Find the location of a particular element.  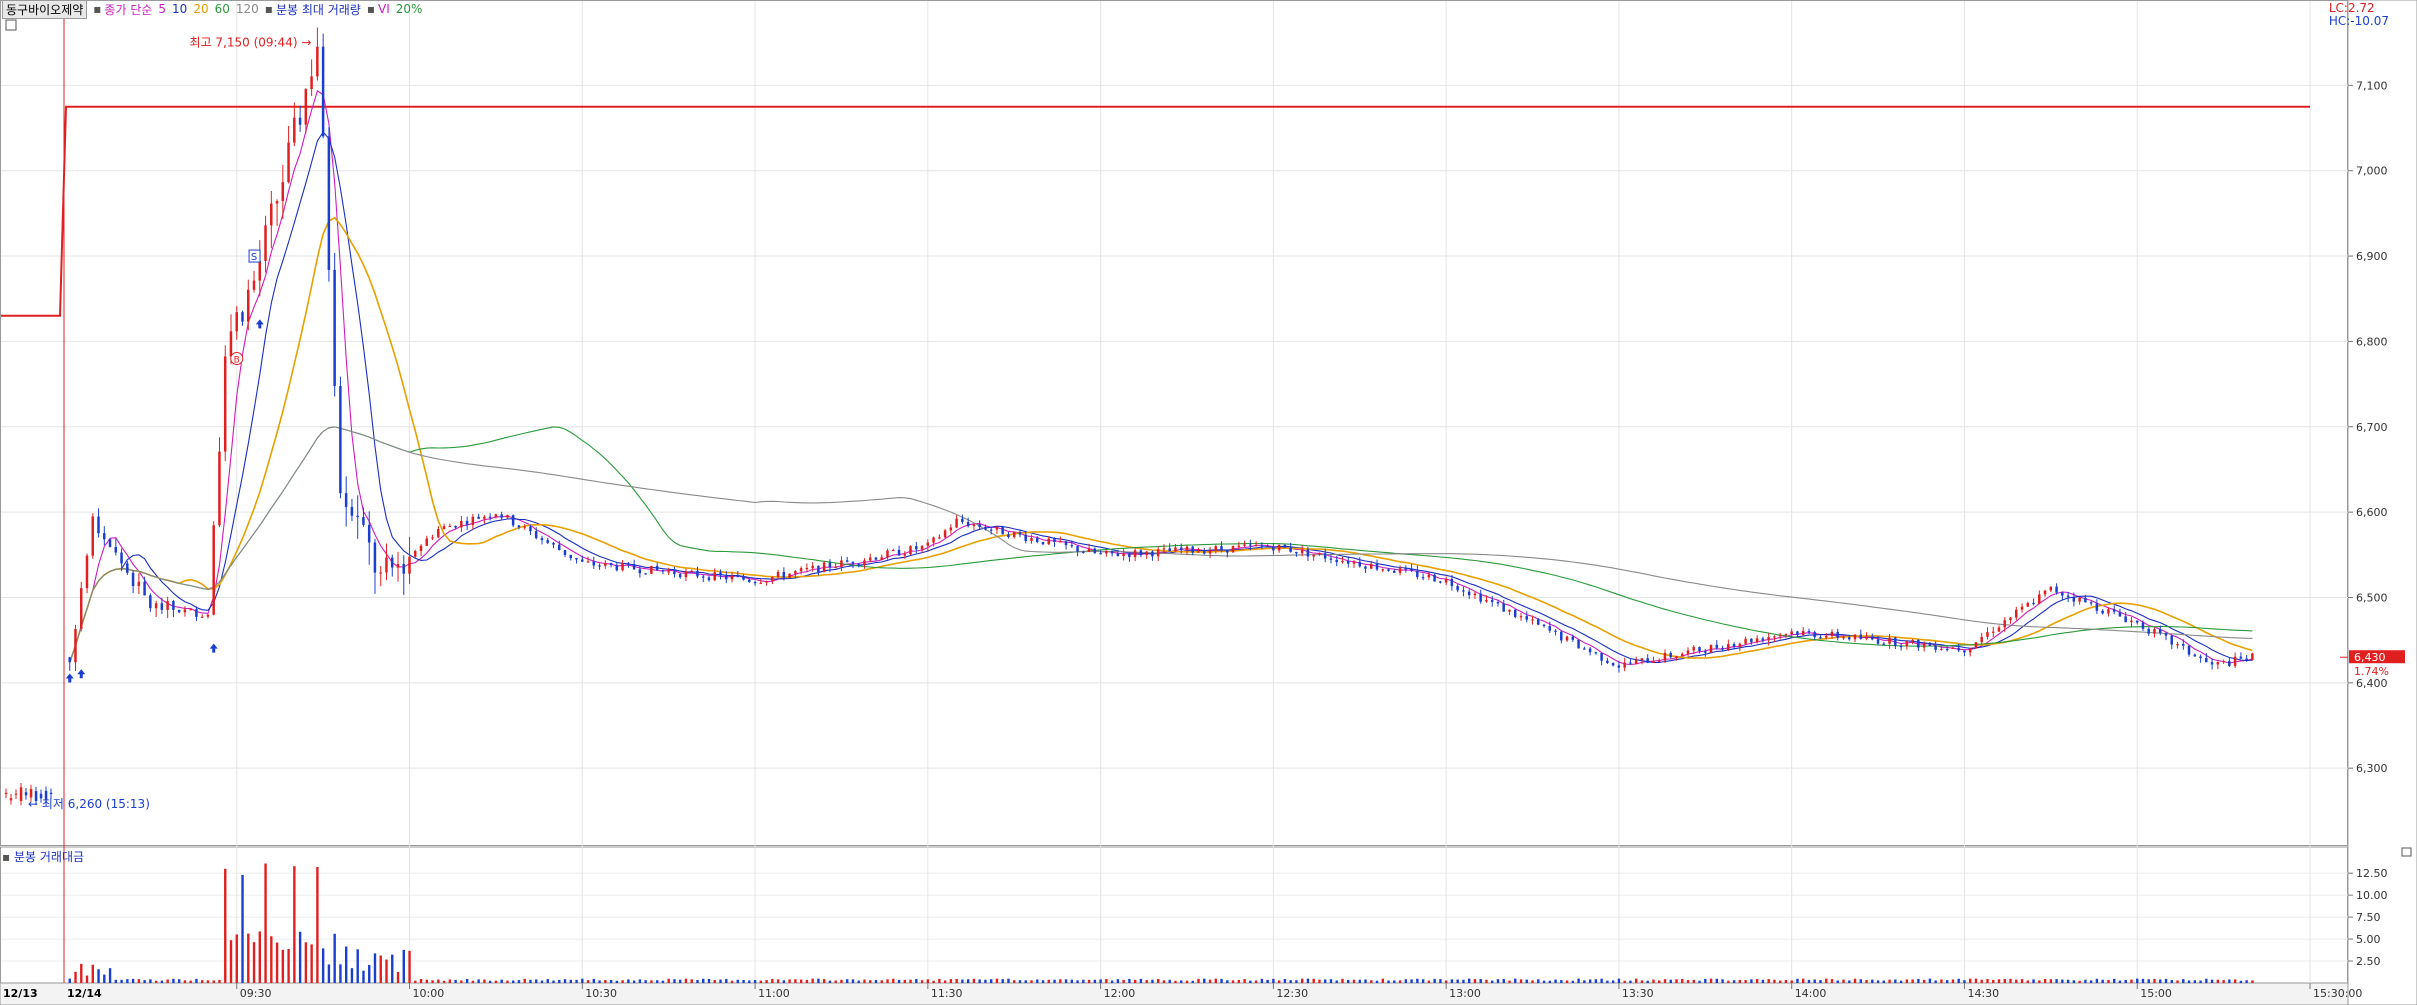

symbol-name: 동구바이오제약 is located at coordinates (45, 9).